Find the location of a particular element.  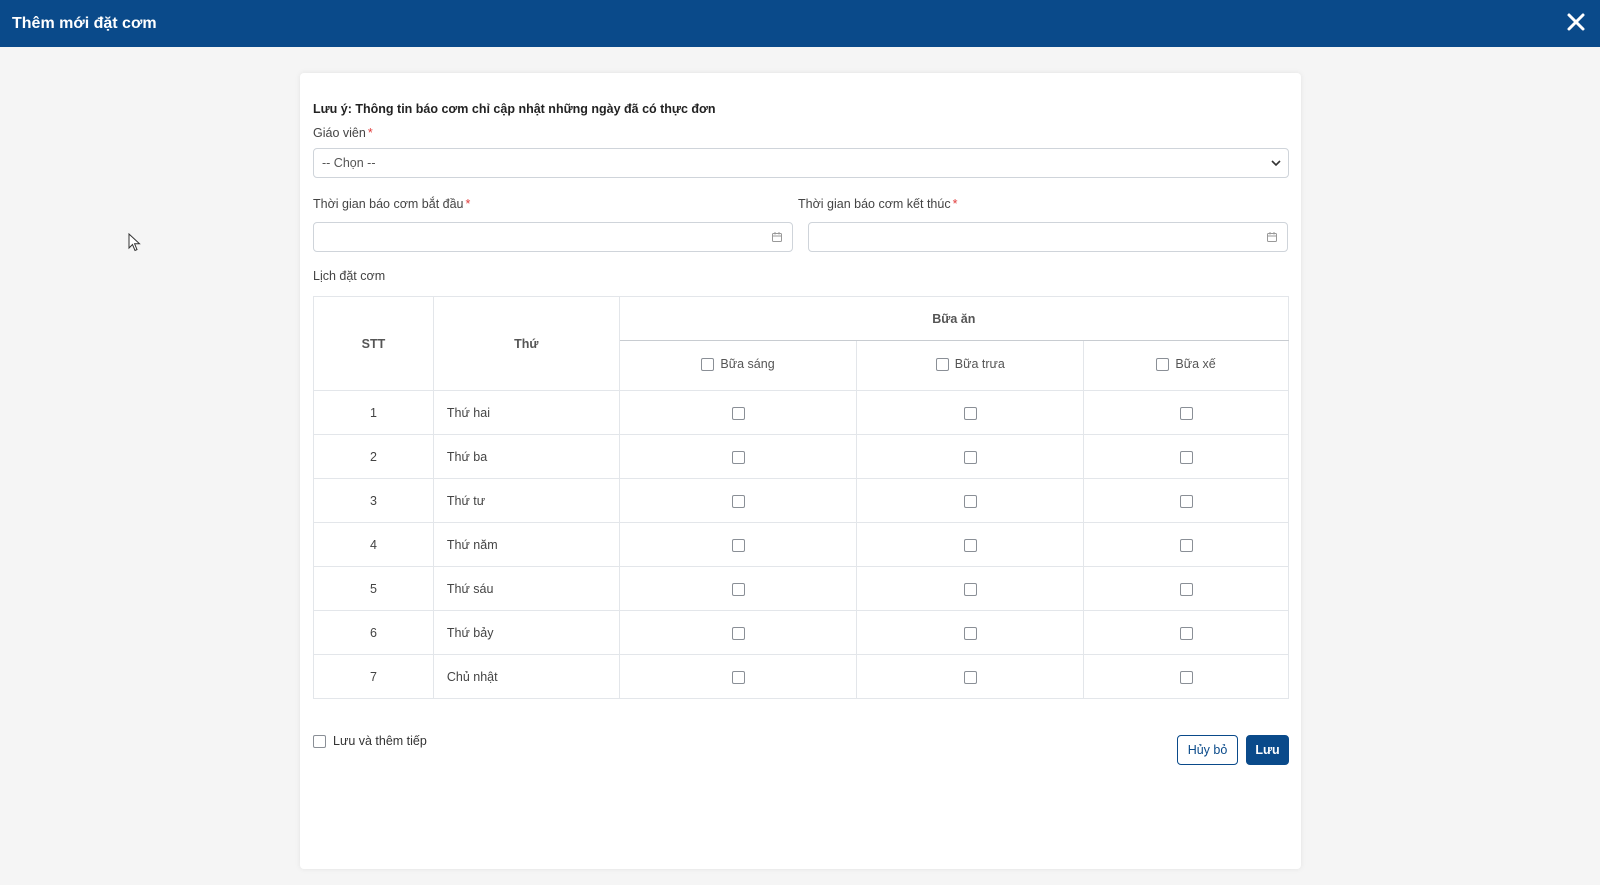

dialog-title: Thêm mới đặt cơm is located at coordinates (84, 23).